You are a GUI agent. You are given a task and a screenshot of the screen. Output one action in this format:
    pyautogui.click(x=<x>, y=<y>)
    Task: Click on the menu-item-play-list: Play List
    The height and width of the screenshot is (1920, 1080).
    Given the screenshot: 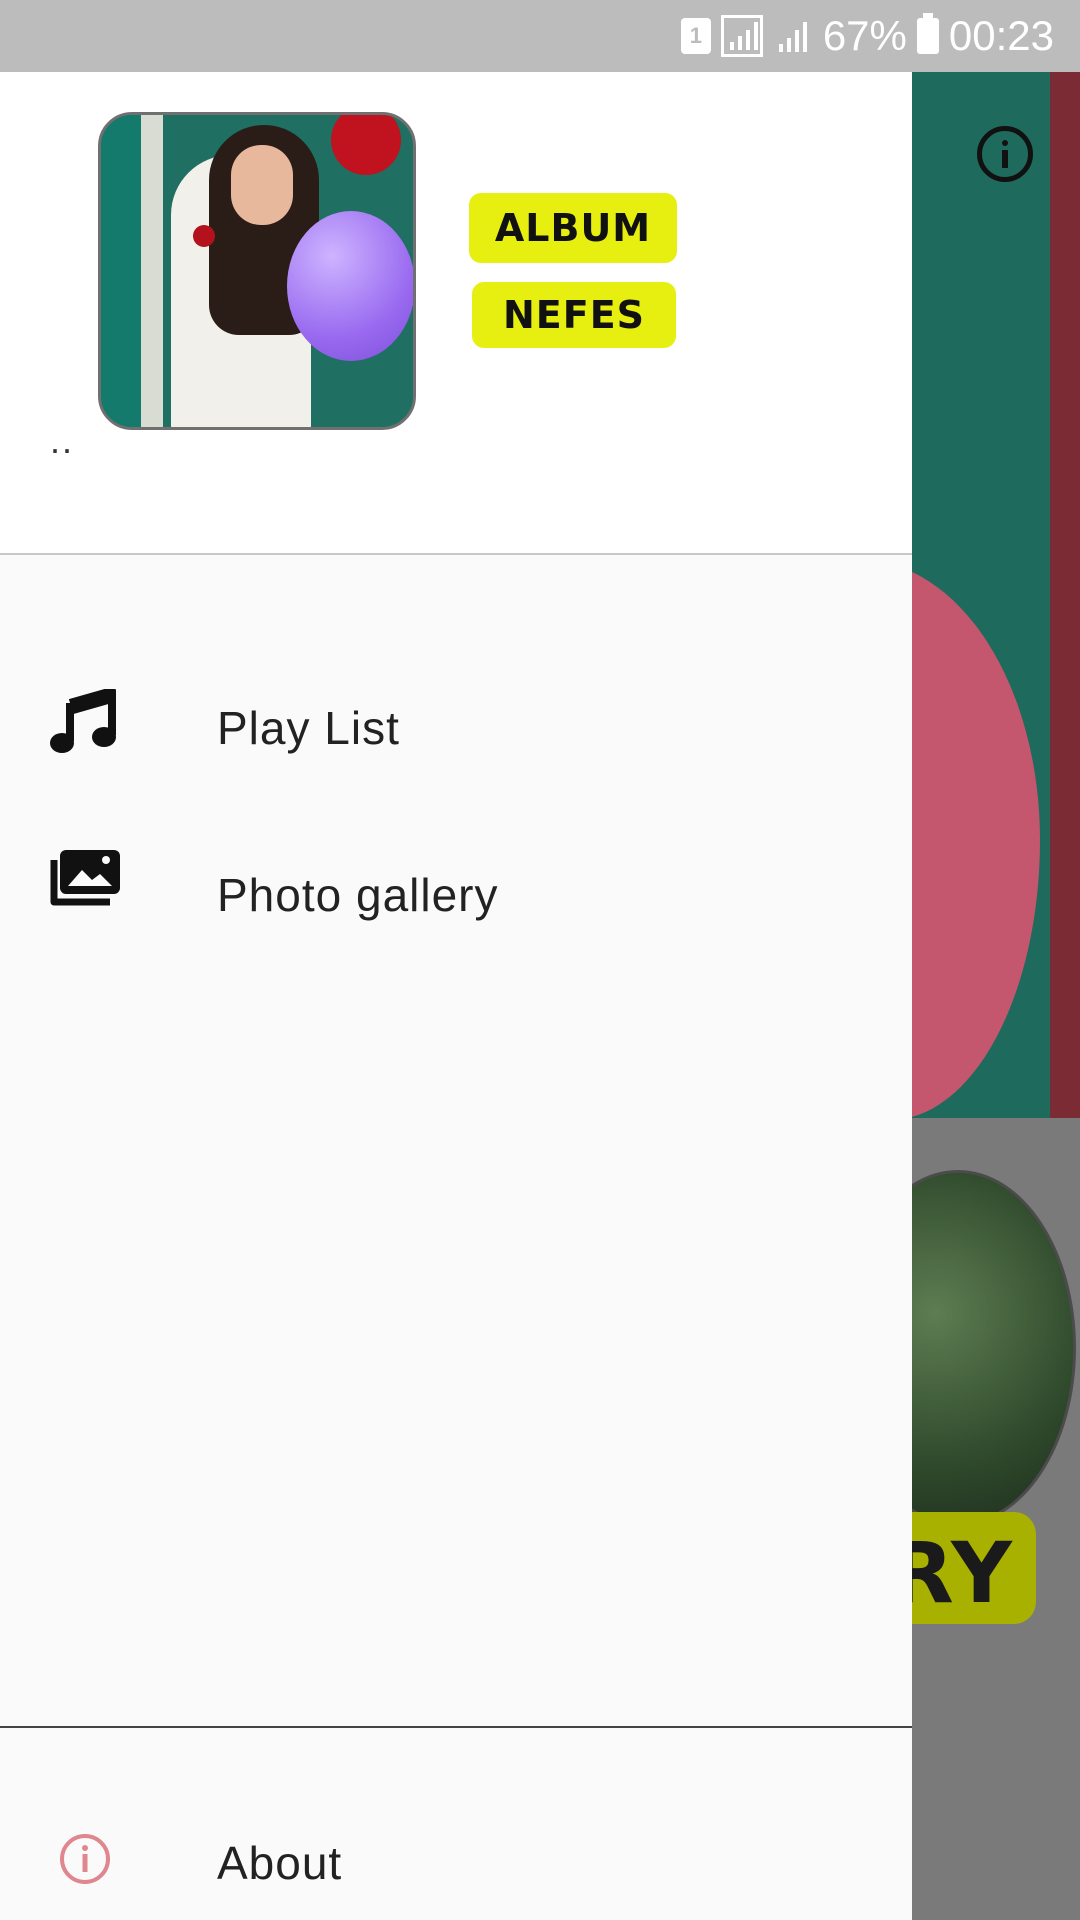 What is the action you would take?
    pyautogui.click(x=456, y=727)
    